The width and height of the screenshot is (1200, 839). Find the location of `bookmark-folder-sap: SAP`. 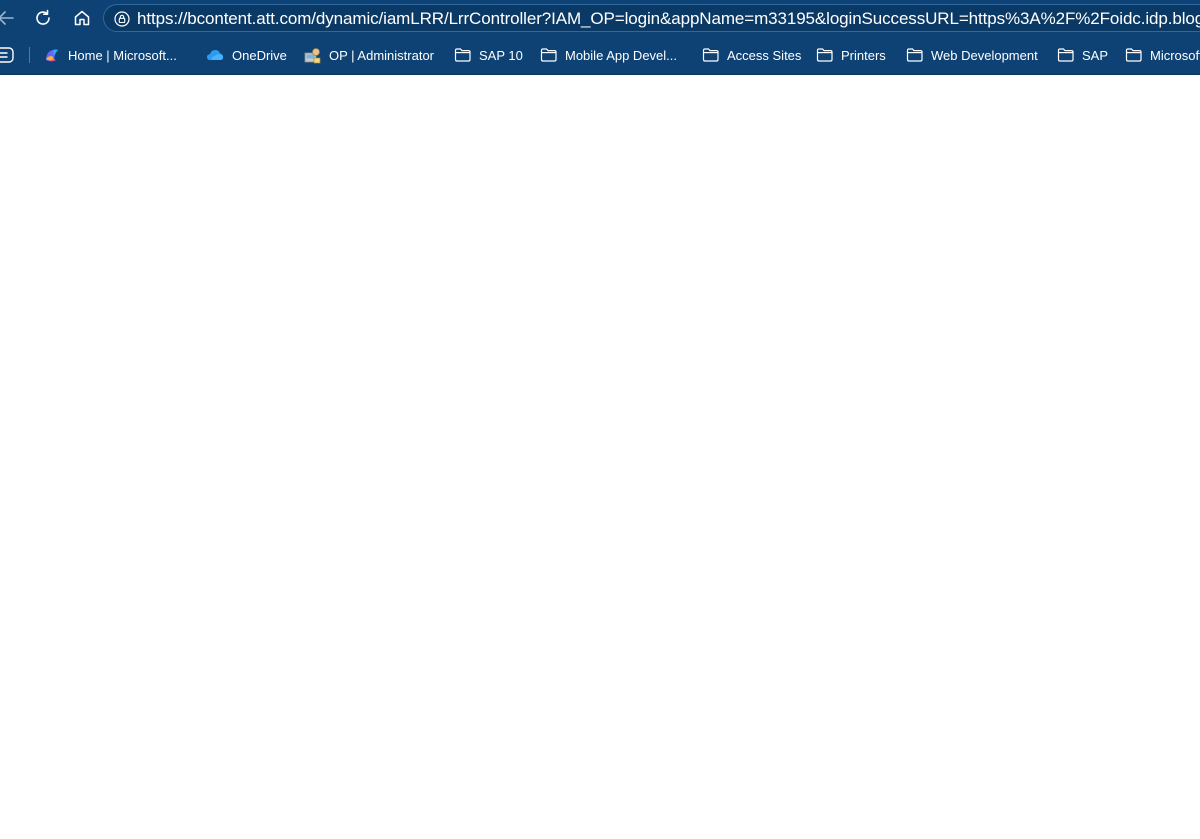

bookmark-folder-sap: SAP is located at coordinates (1082, 55).